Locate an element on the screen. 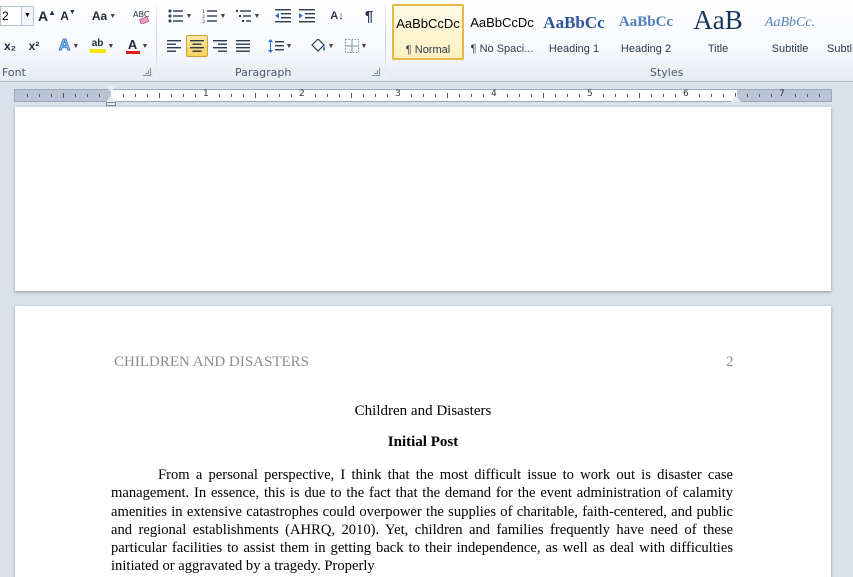 This screenshot has height=577, width=853. change-case-icon: Aa is located at coordinates (99, 16).